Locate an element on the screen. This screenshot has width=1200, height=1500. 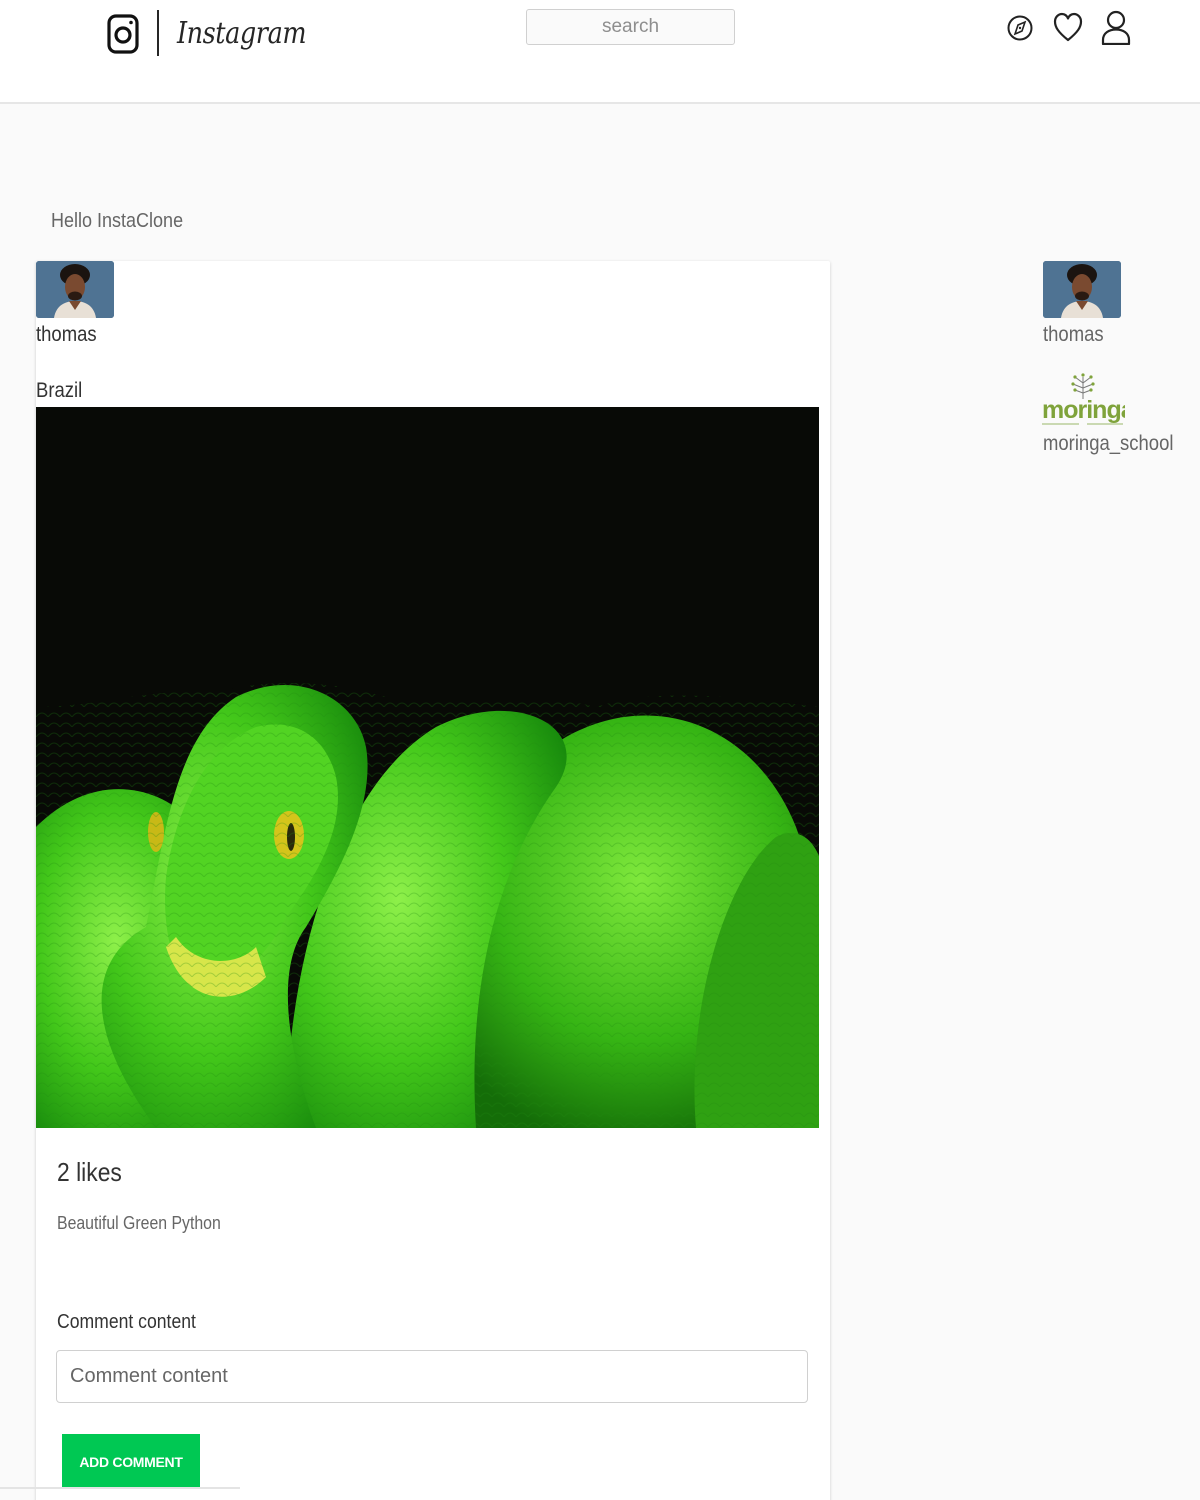
search-input is located at coordinates (630, 27).